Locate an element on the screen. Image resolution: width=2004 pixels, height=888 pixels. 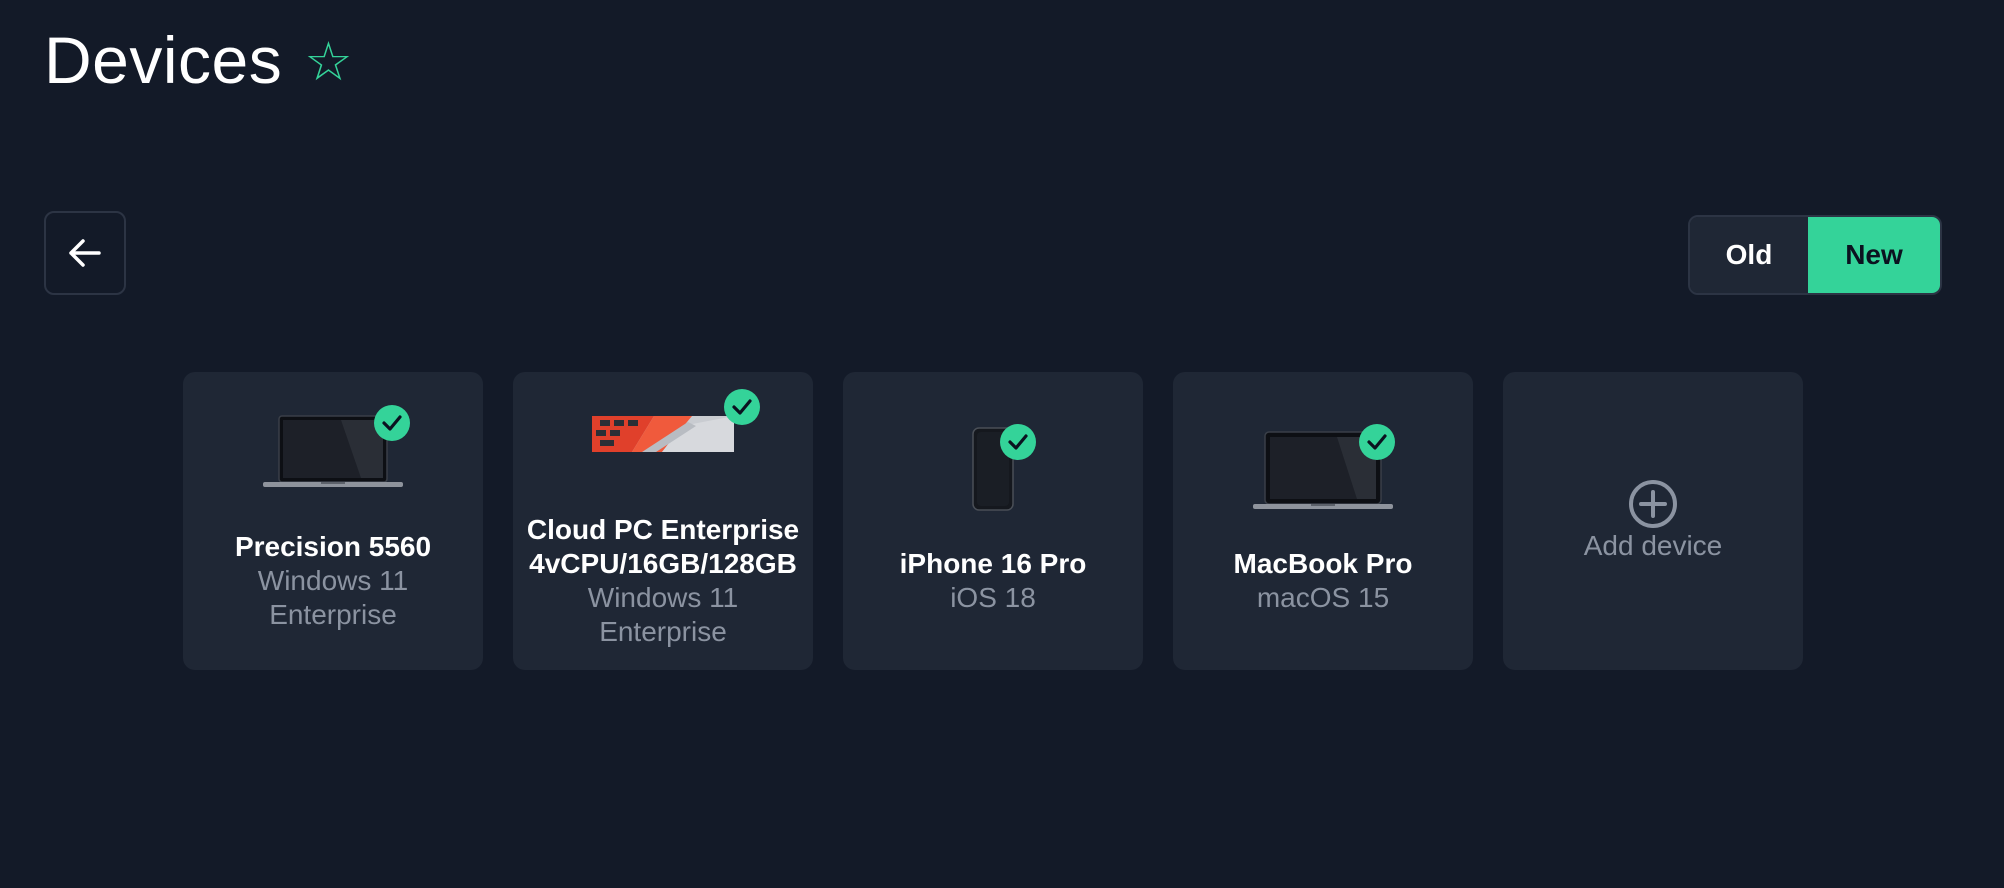
add-device-label: Add device is located at coordinates (1653, 545).